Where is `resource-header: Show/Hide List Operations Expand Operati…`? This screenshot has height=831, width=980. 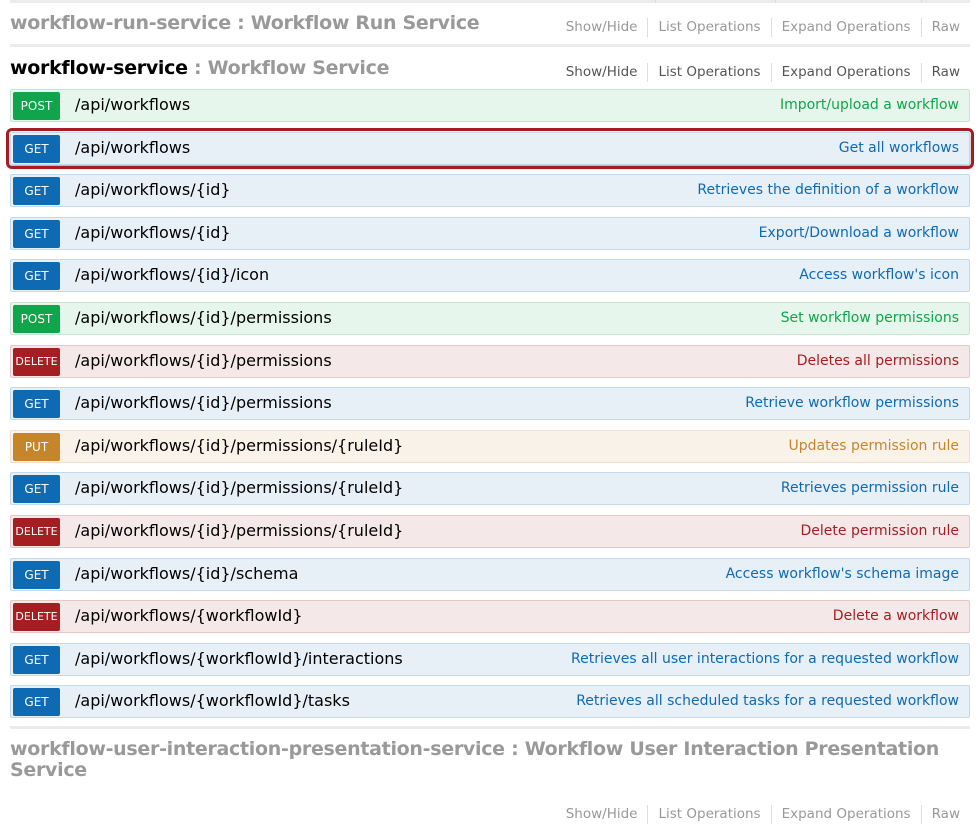
resource-header: Show/Hide List Operations Expand Operati… is located at coordinates (490, 807).